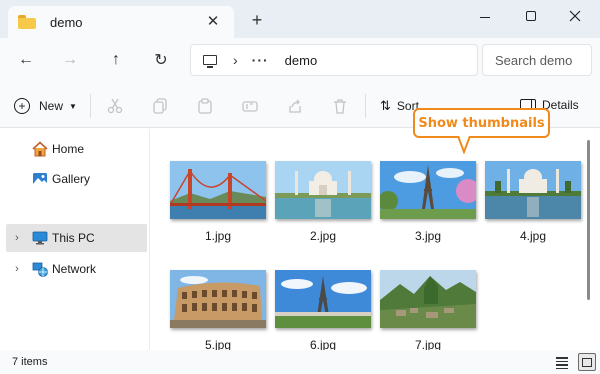 This screenshot has height=374, width=600. Describe the element at coordinates (30, 362) in the screenshot. I see `item-count: 7 items` at that location.